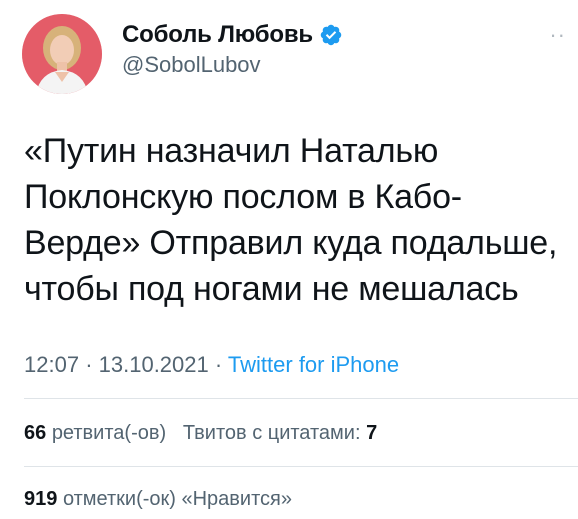 This screenshot has height=519, width=578. Describe the element at coordinates (35, 433) in the screenshot. I see `retweets-count: 66` at that location.